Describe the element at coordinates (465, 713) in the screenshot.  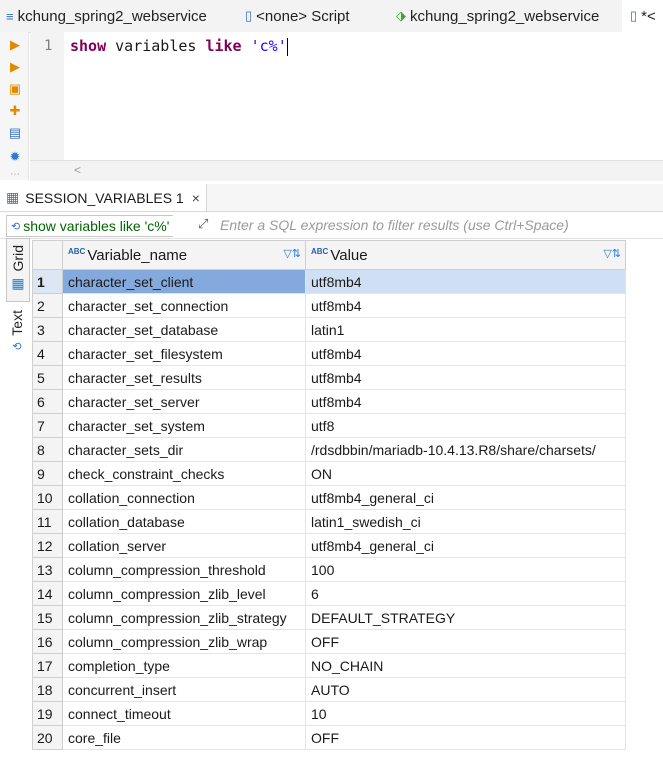
I see `value-cell: 10` at that location.